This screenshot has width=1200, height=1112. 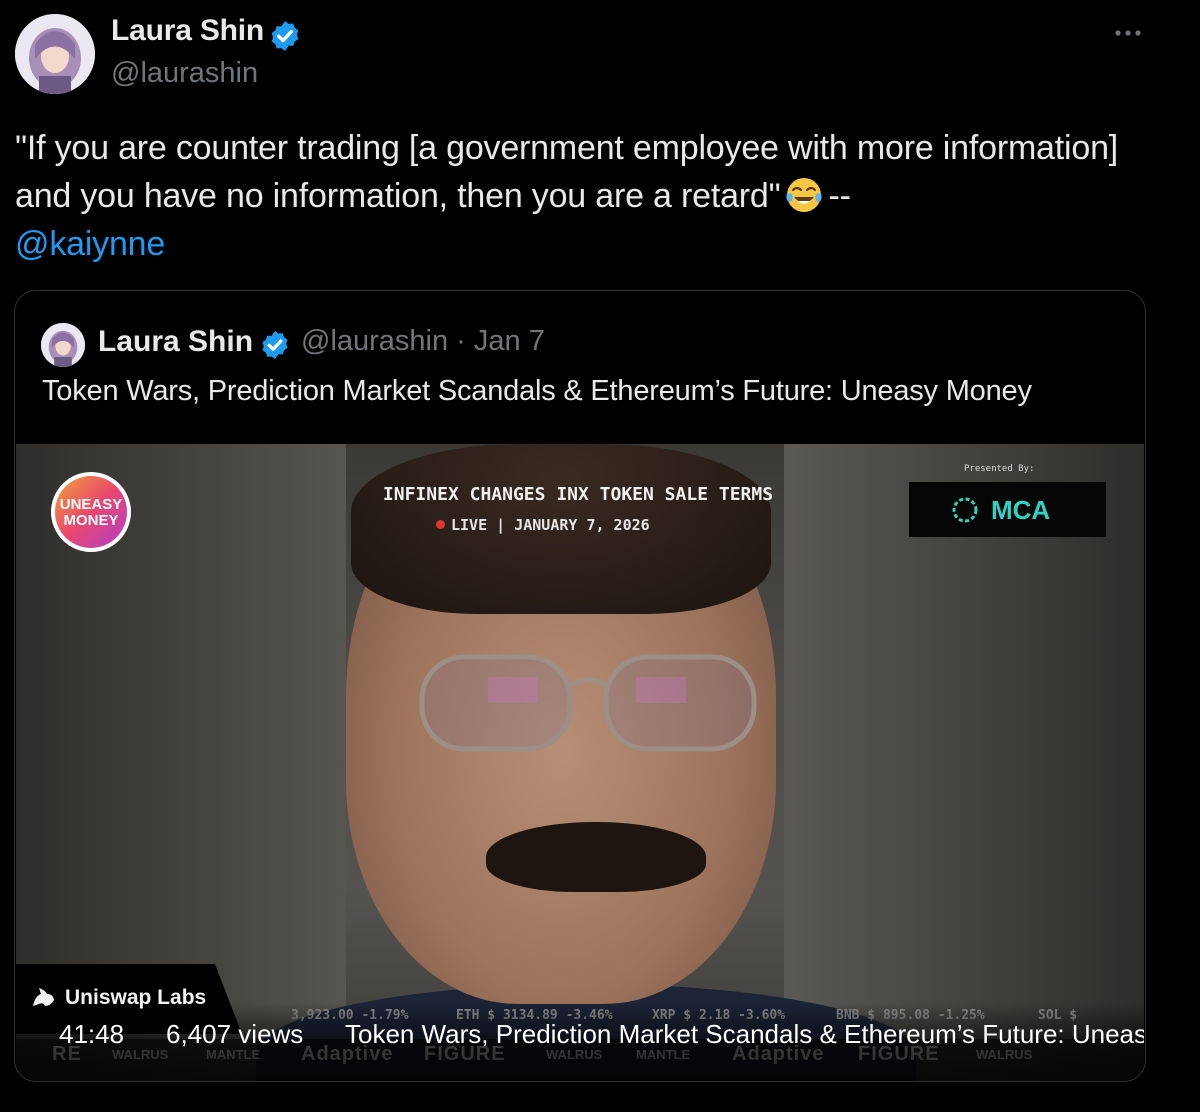 What do you see at coordinates (596, 857) in the screenshot?
I see `video-subject-mustache` at bounding box center [596, 857].